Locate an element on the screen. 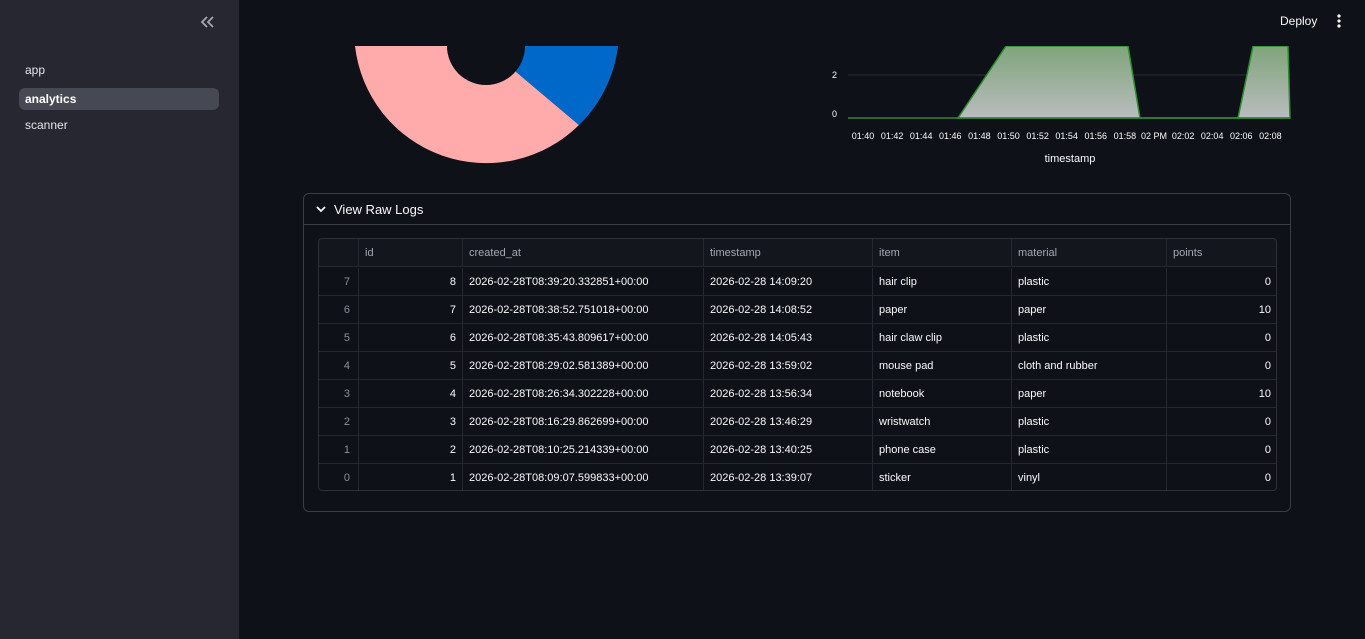 The image size is (1365, 639). deploy-button: Deploy is located at coordinates (1298, 21).